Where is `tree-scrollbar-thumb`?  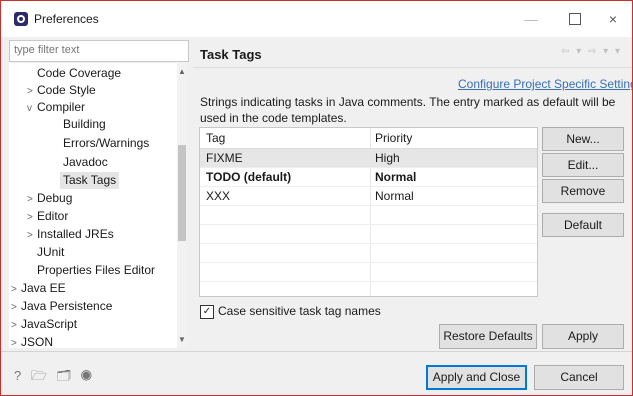 tree-scrollbar-thumb is located at coordinates (182, 193).